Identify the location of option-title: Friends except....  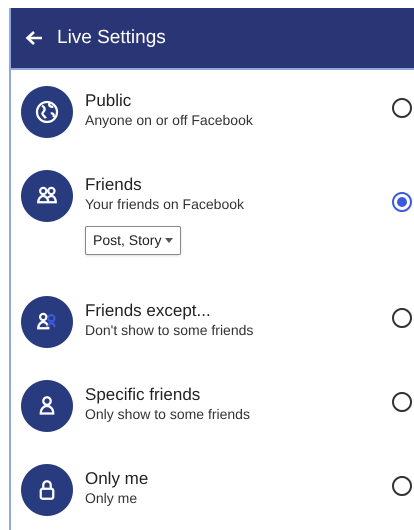
(148, 310).